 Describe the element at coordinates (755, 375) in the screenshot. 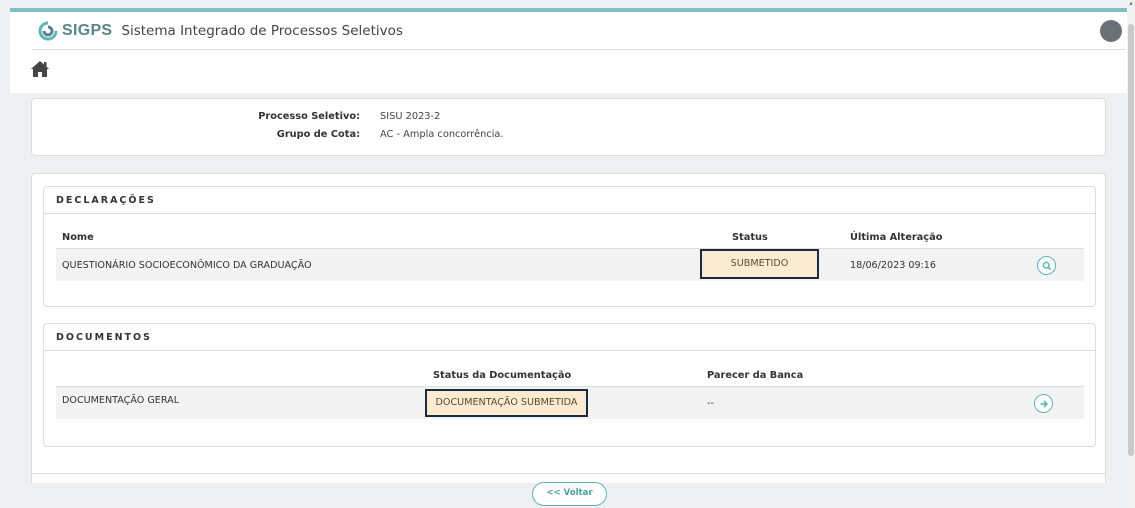

I see `col-parecer-banca: Parecer da Banca` at that location.